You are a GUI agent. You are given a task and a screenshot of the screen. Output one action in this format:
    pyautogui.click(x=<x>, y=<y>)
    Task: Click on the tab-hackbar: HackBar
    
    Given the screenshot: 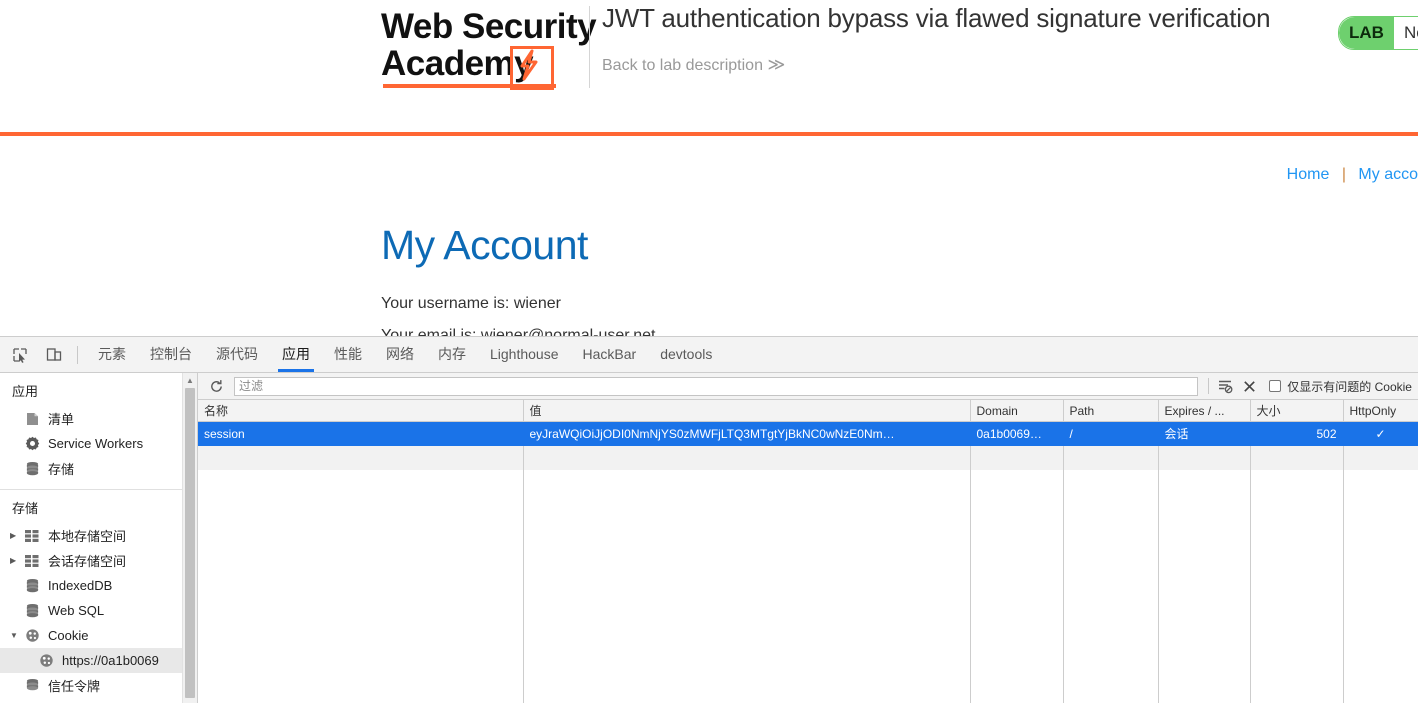 What is the action you would take?
    pyautogui.click(x=610, y=354)
    